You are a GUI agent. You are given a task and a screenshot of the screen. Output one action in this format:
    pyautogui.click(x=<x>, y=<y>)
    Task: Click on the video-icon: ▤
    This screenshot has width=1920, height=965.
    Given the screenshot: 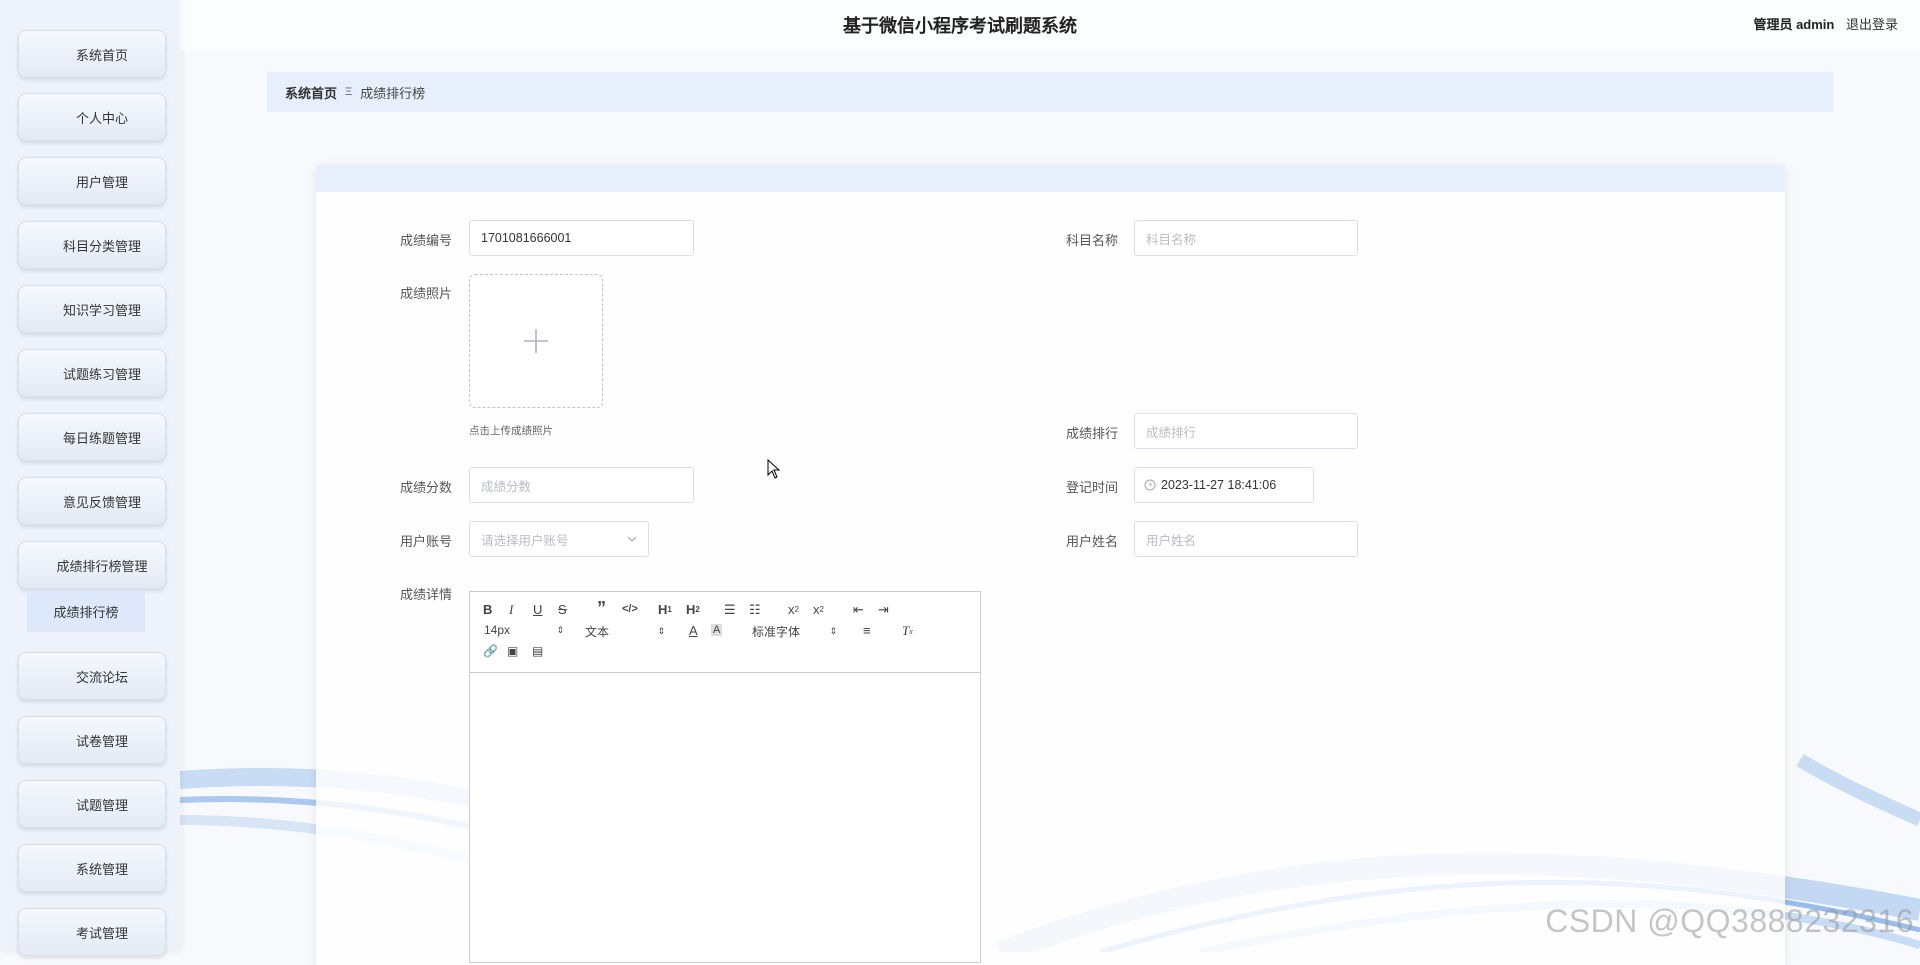 What is the action you would take?
    pyautogui.click(x=537, y=651)
    